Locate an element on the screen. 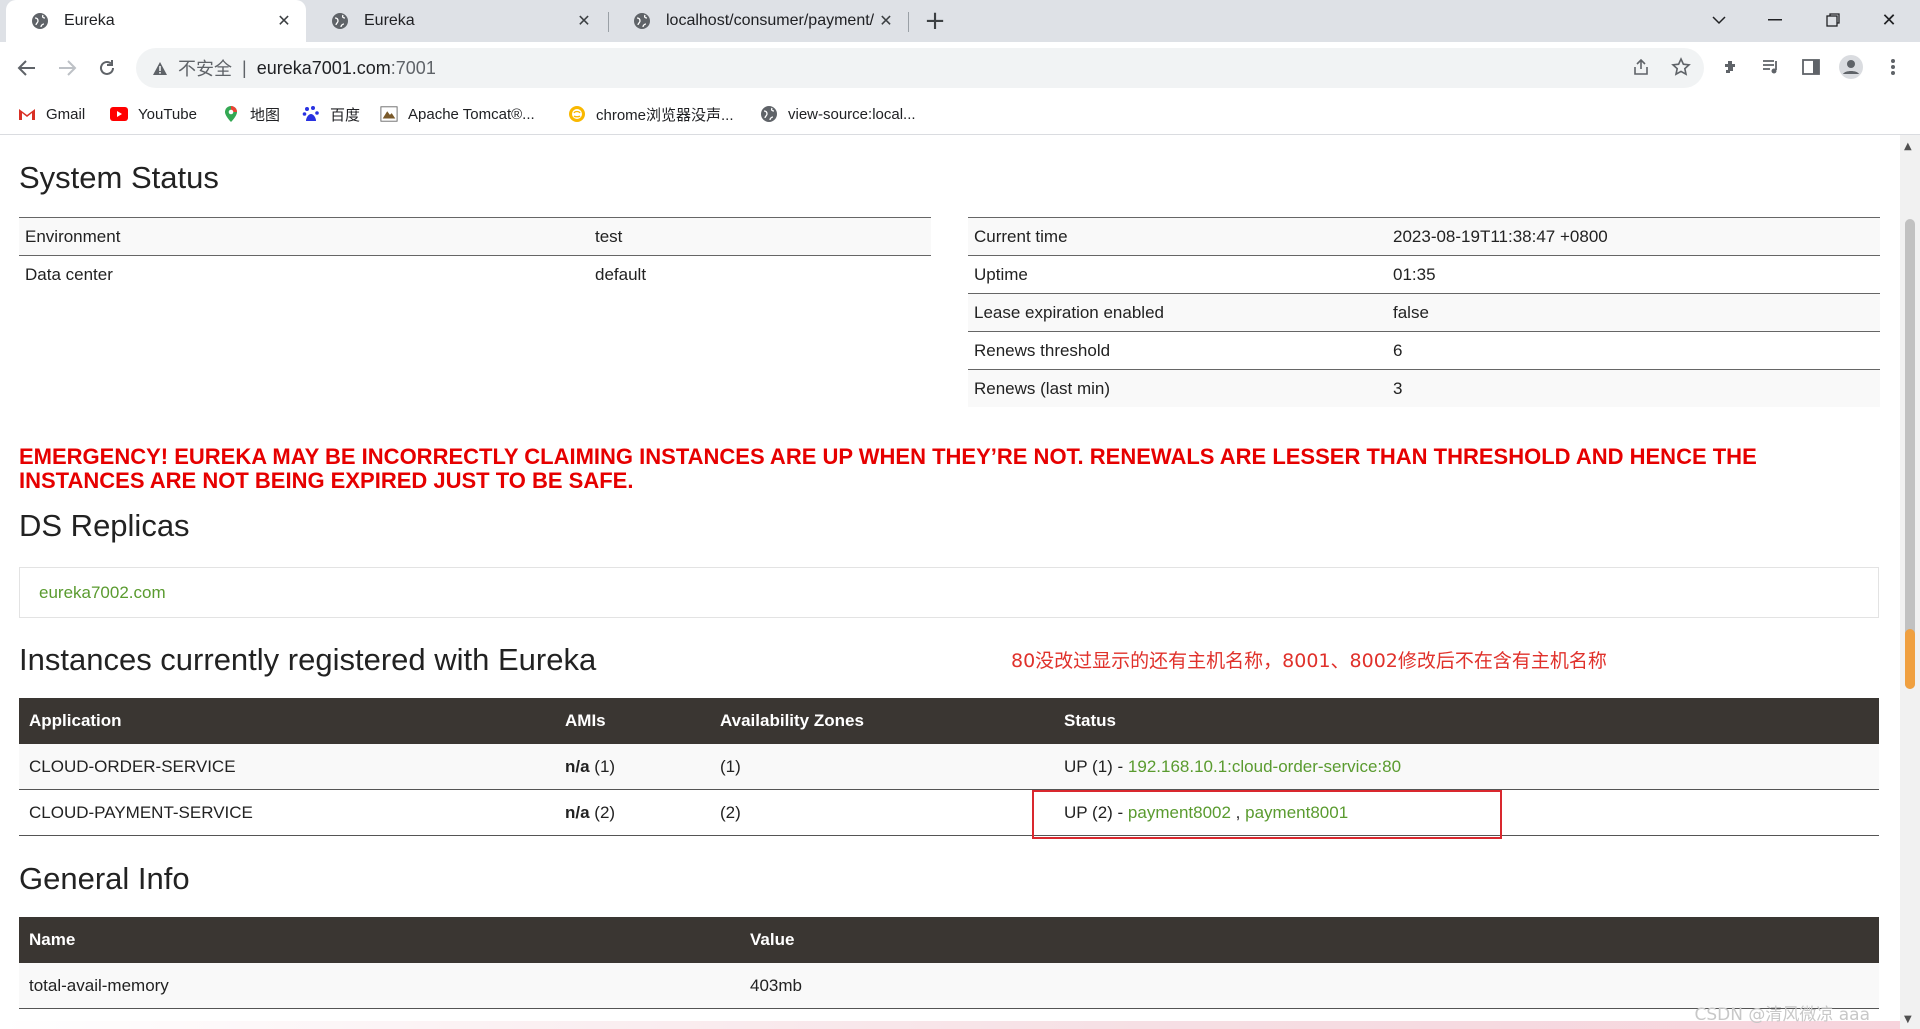 The image size is (1920, 1029). bookmark-youtube: YouTube is located at coordinates (153, 114).